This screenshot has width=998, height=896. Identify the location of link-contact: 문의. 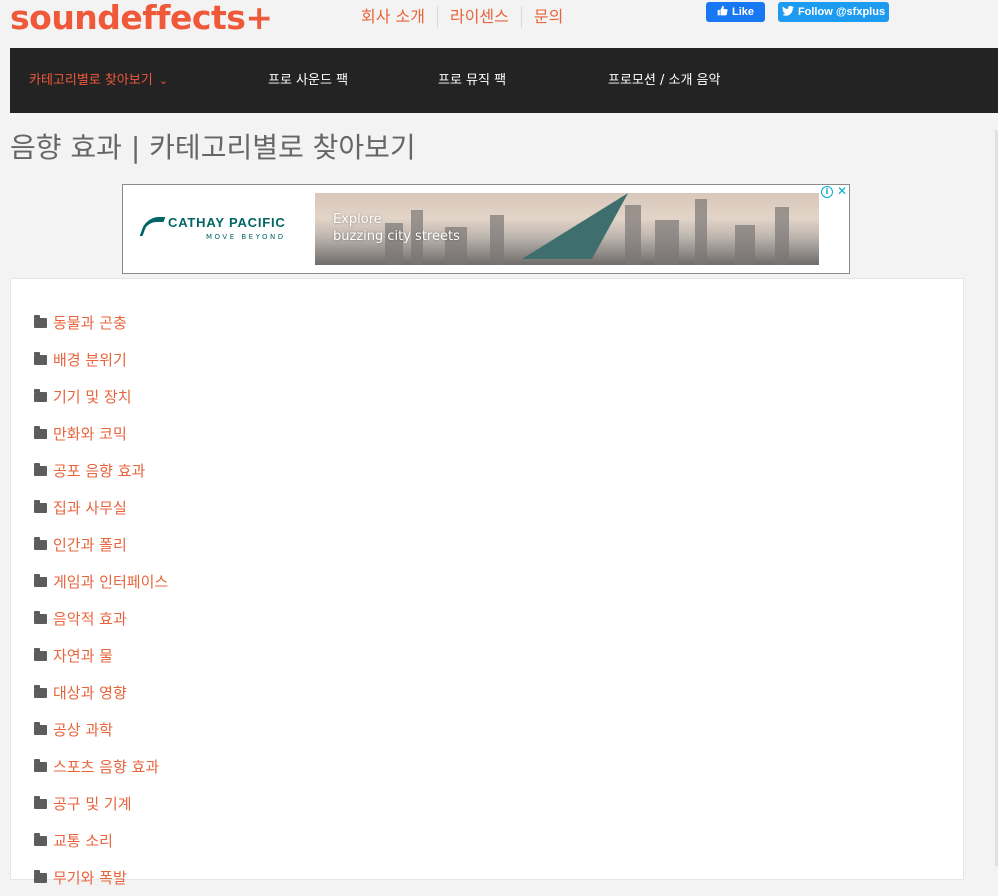
(547, 17).